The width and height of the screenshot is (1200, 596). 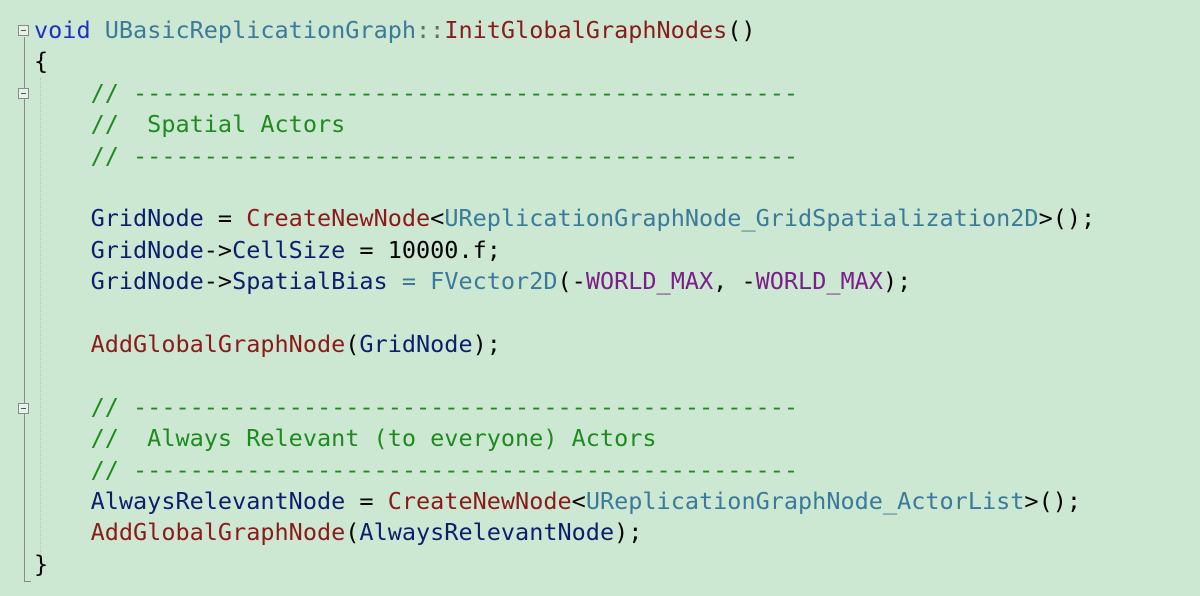 What do you see at coordinates (430, 30) in the screenshot?
I see `code-token-plain-gray: ::` at bounding box center [430, 30].